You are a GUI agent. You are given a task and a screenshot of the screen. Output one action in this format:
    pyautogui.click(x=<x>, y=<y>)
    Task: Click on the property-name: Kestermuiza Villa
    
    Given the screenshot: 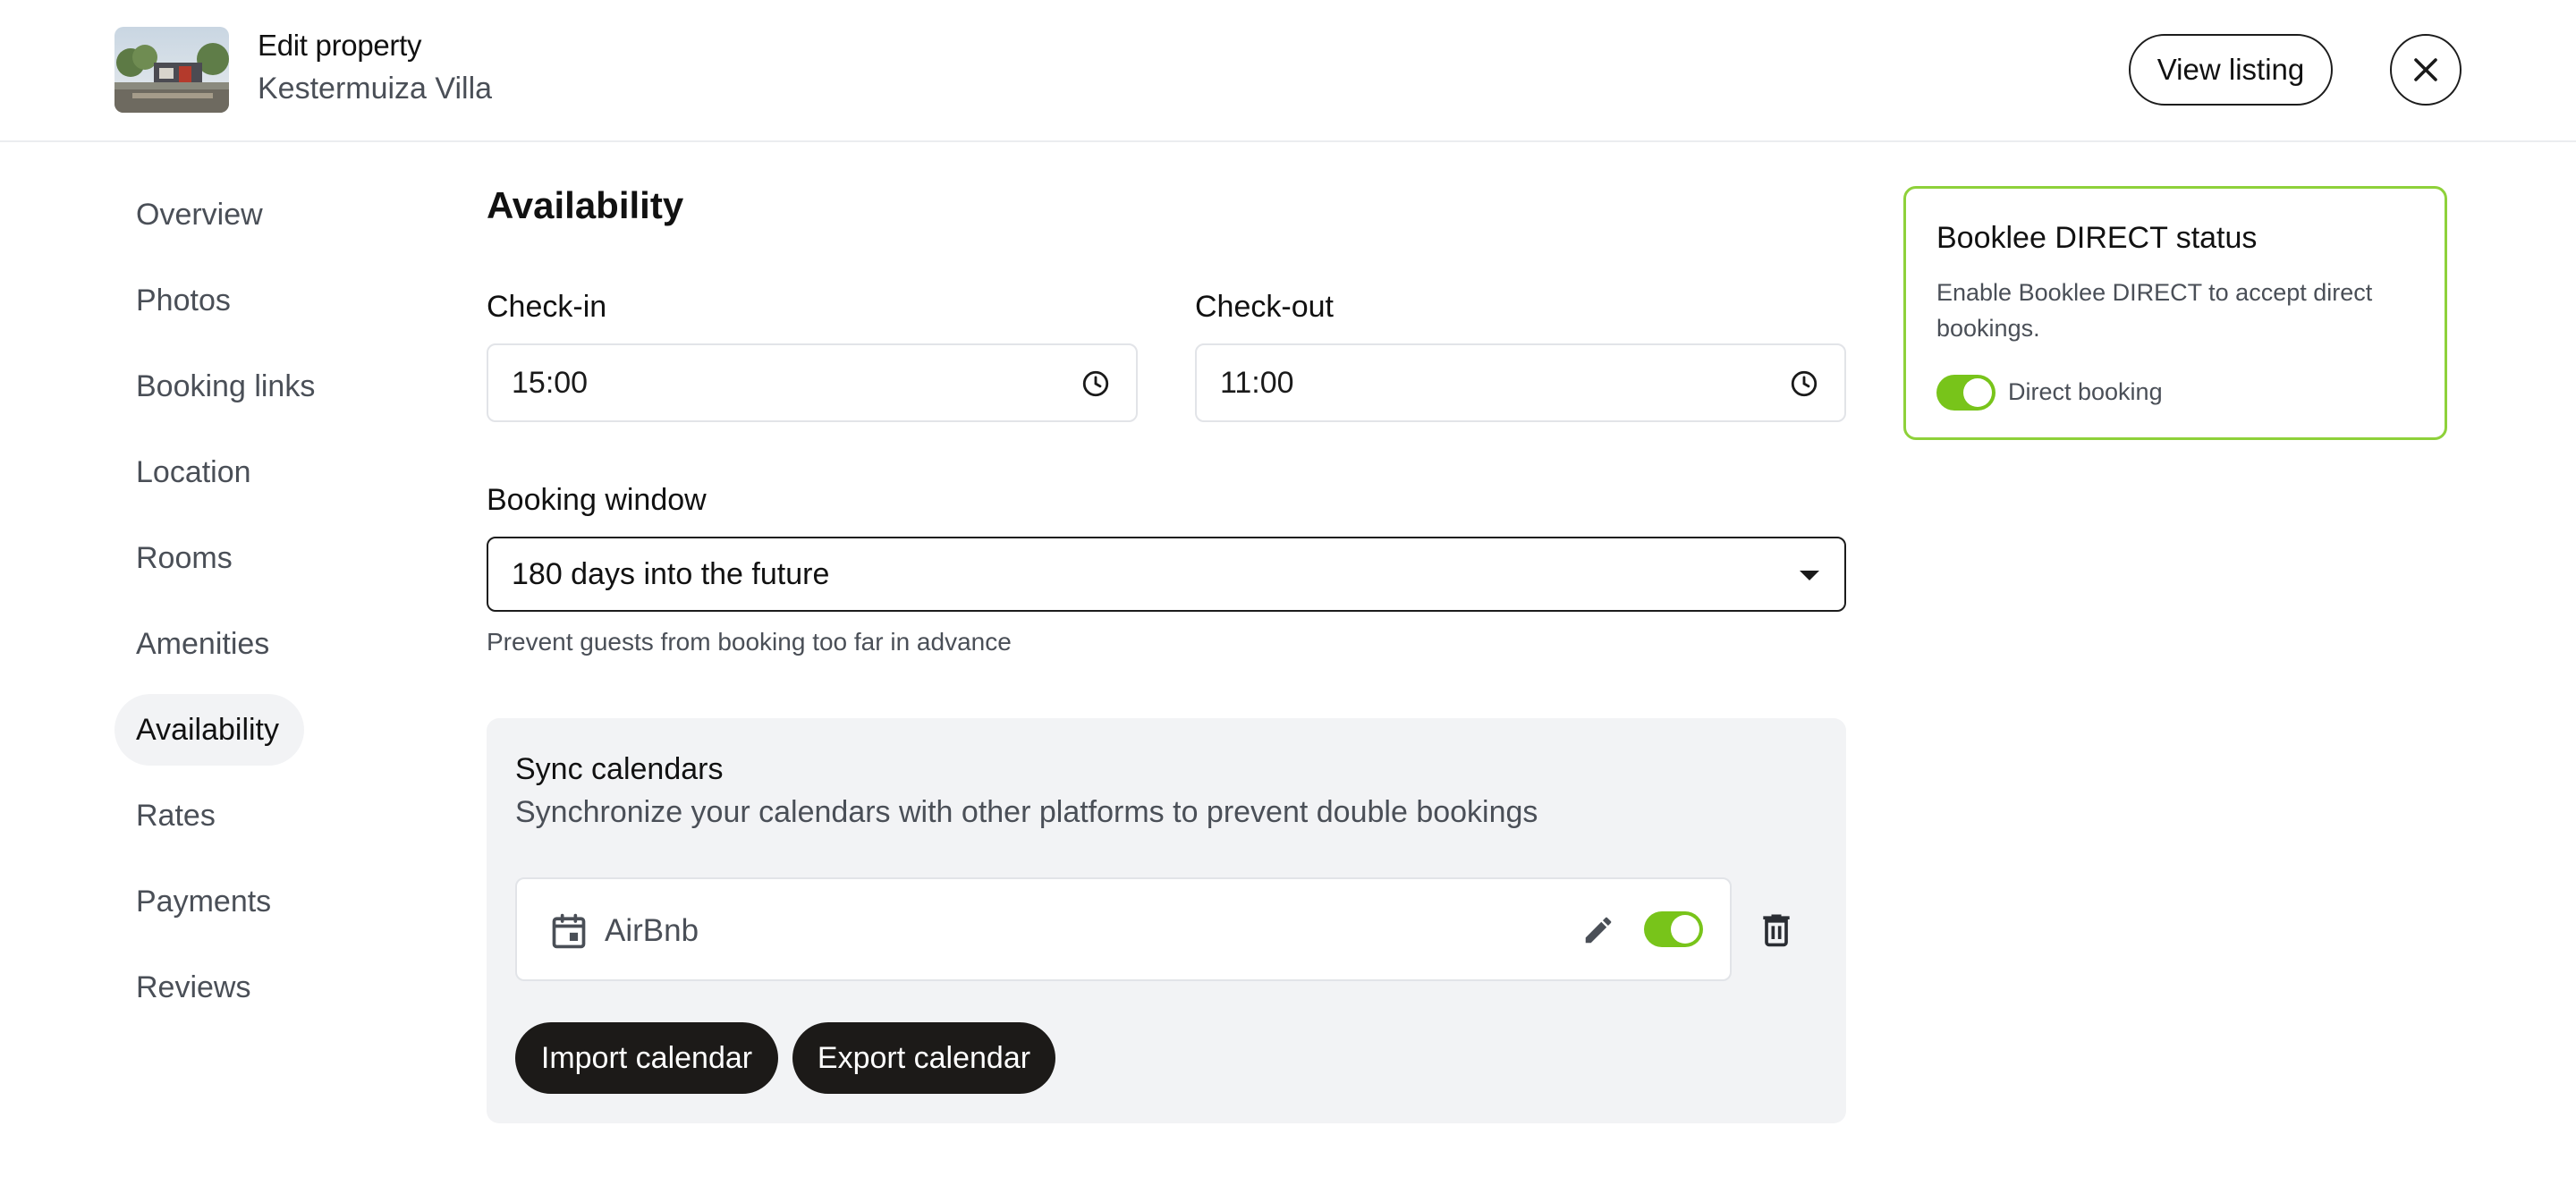 What is the action you would take?
    pyautogui.click(x=375, y=89)
    